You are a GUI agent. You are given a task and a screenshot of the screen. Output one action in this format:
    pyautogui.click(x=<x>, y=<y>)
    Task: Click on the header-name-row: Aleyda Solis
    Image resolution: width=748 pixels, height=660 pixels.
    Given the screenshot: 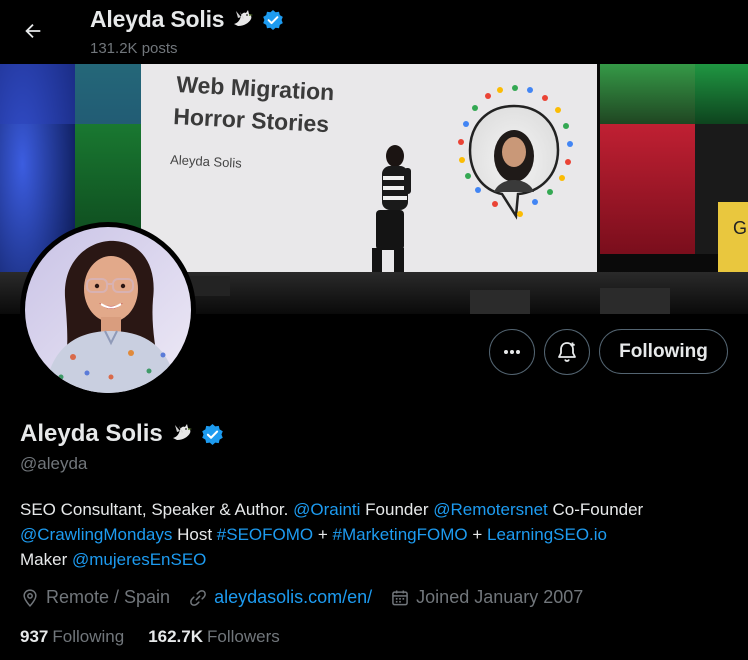 What is the action you would take?
    pyautogui.click(x=187, y=19)
    